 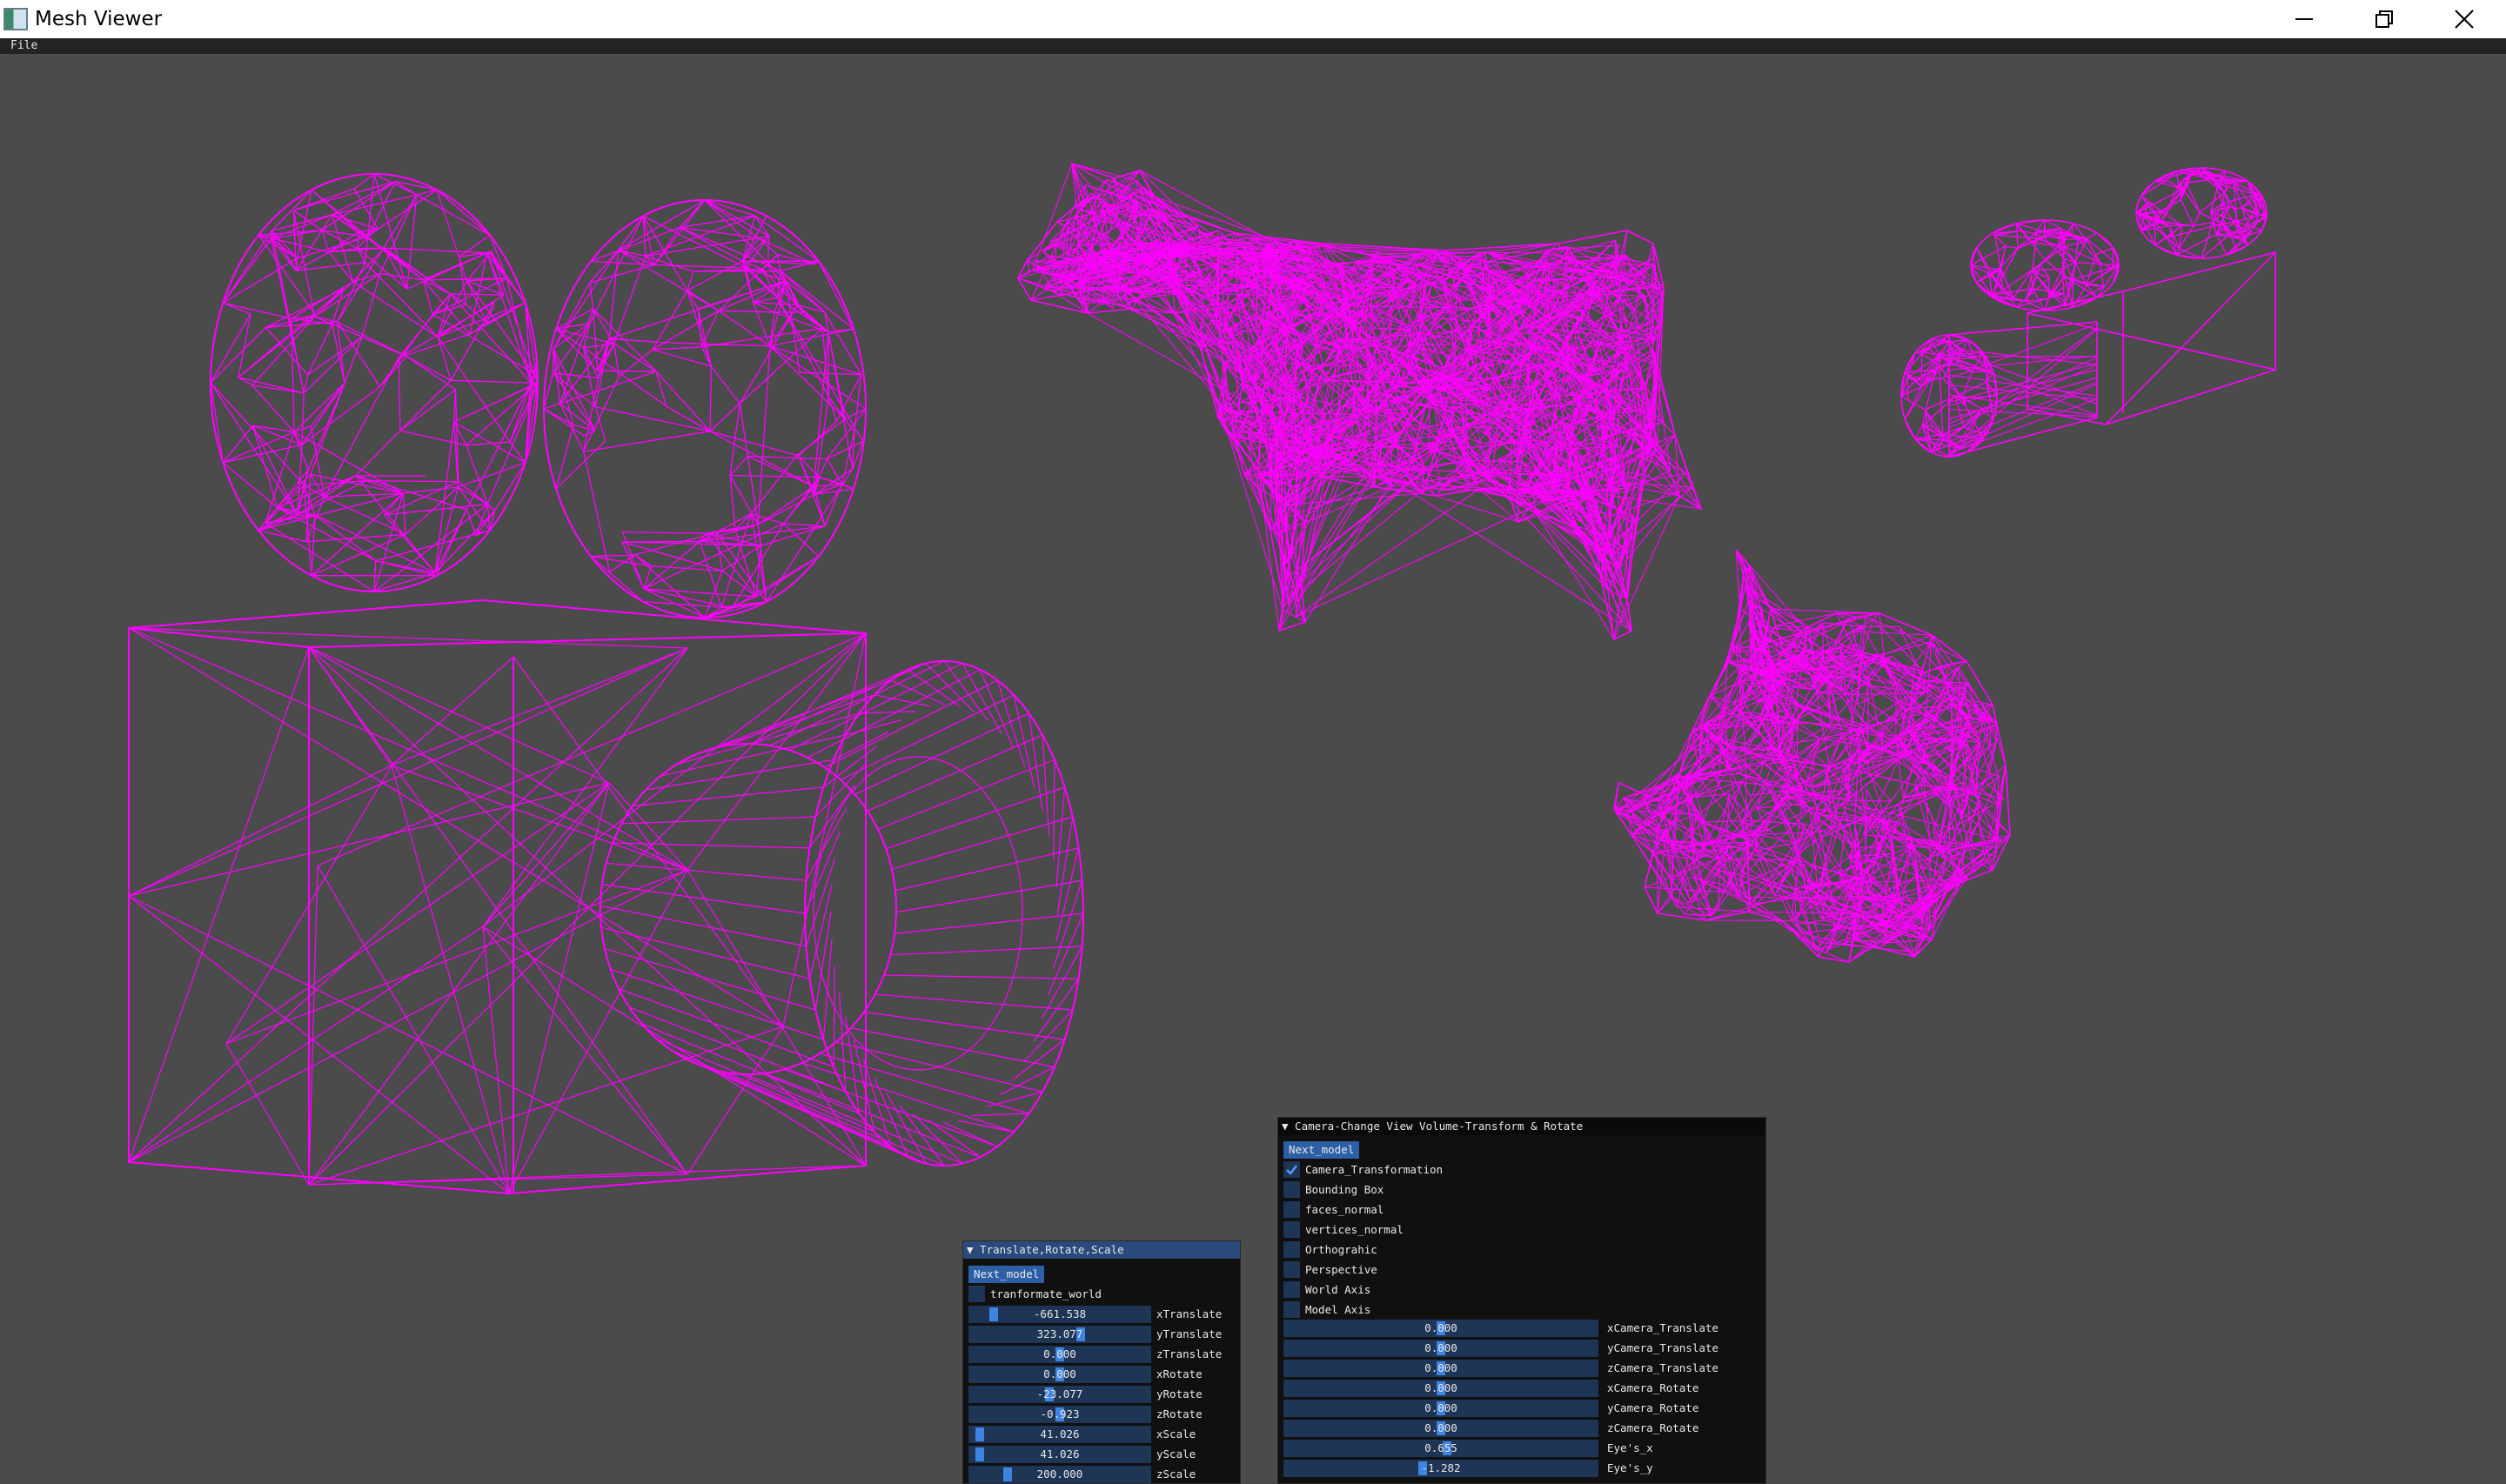 I want to click on small-camera-mesh, so click(x=2088, y=312).